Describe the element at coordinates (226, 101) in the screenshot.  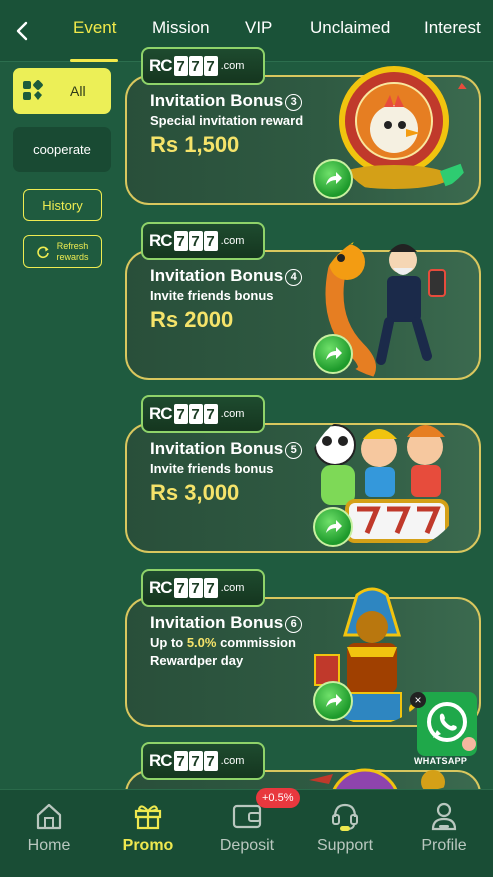
I see `card-title: Invitation Bonus 3` at that location.